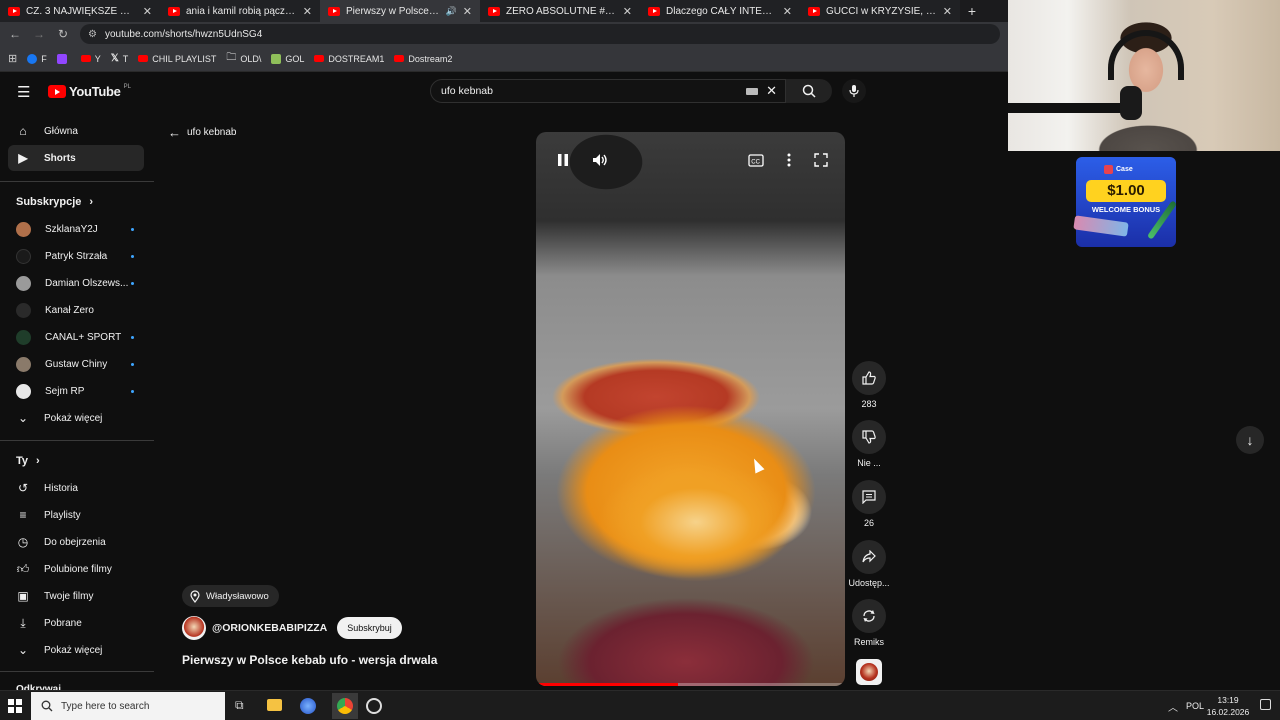  Describe the element at coordinates (15, 706) in the screenshot. I see `start-button` at that location.